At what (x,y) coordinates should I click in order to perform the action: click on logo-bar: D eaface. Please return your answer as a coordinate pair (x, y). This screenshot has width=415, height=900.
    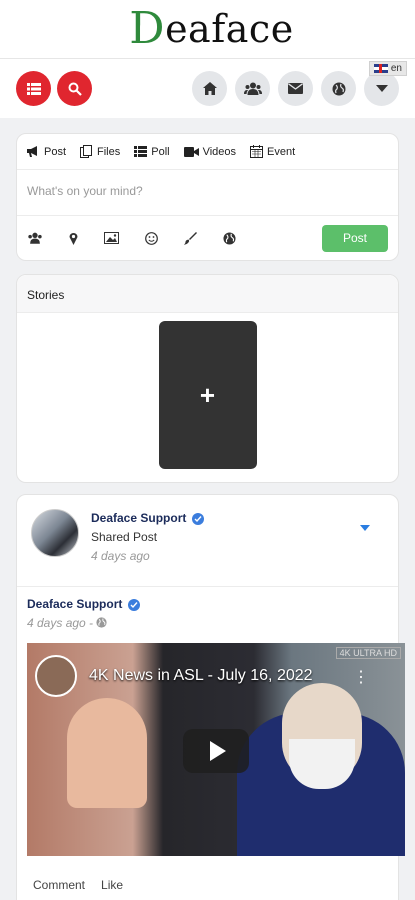
    Looking at the image, I should click on (207, 29).